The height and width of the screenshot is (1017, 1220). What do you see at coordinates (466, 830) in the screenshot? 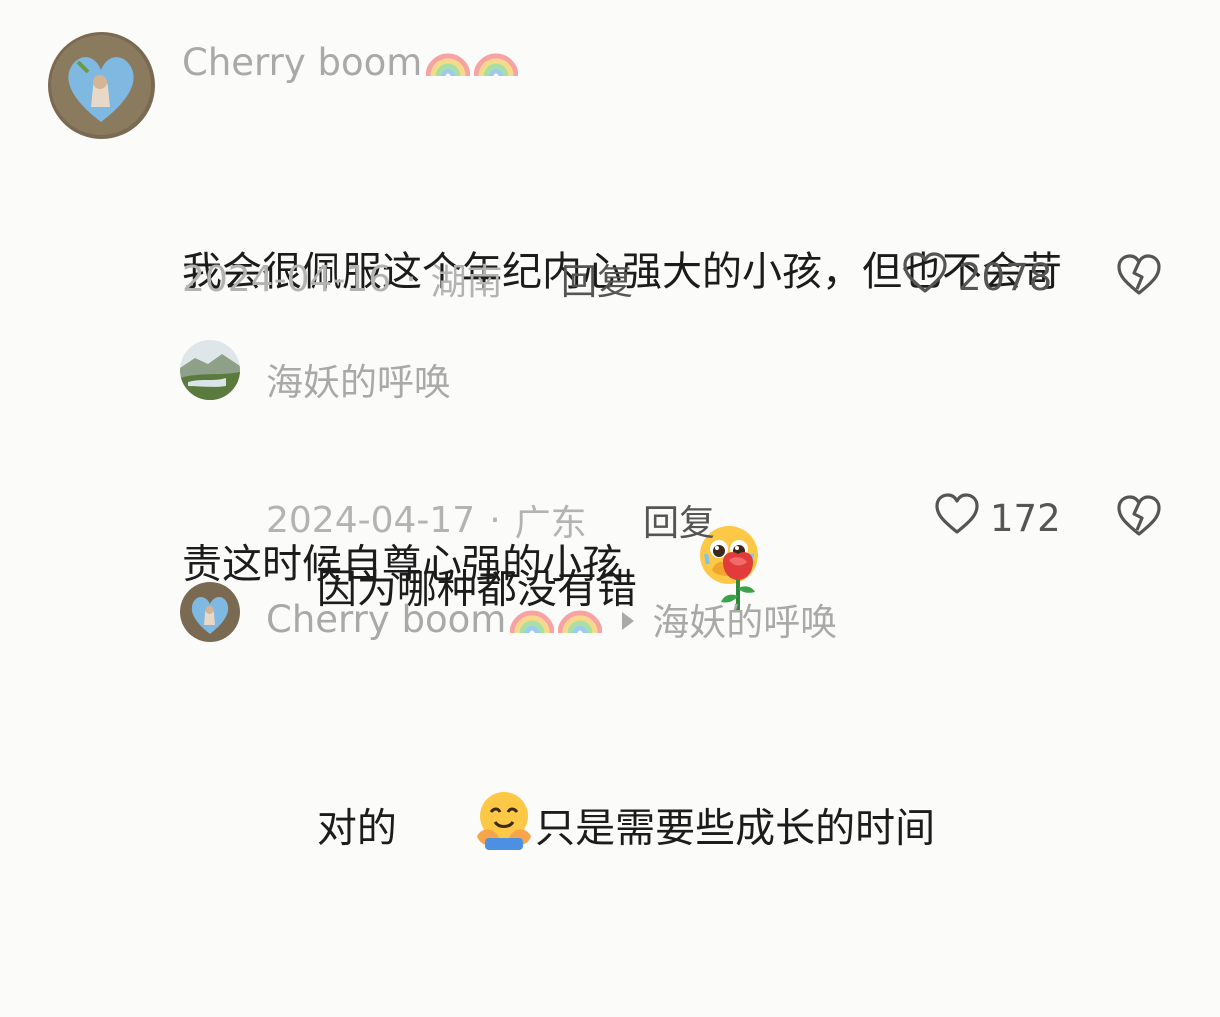
I see `hugging-face-emoji` at bounding box center [466, 830].